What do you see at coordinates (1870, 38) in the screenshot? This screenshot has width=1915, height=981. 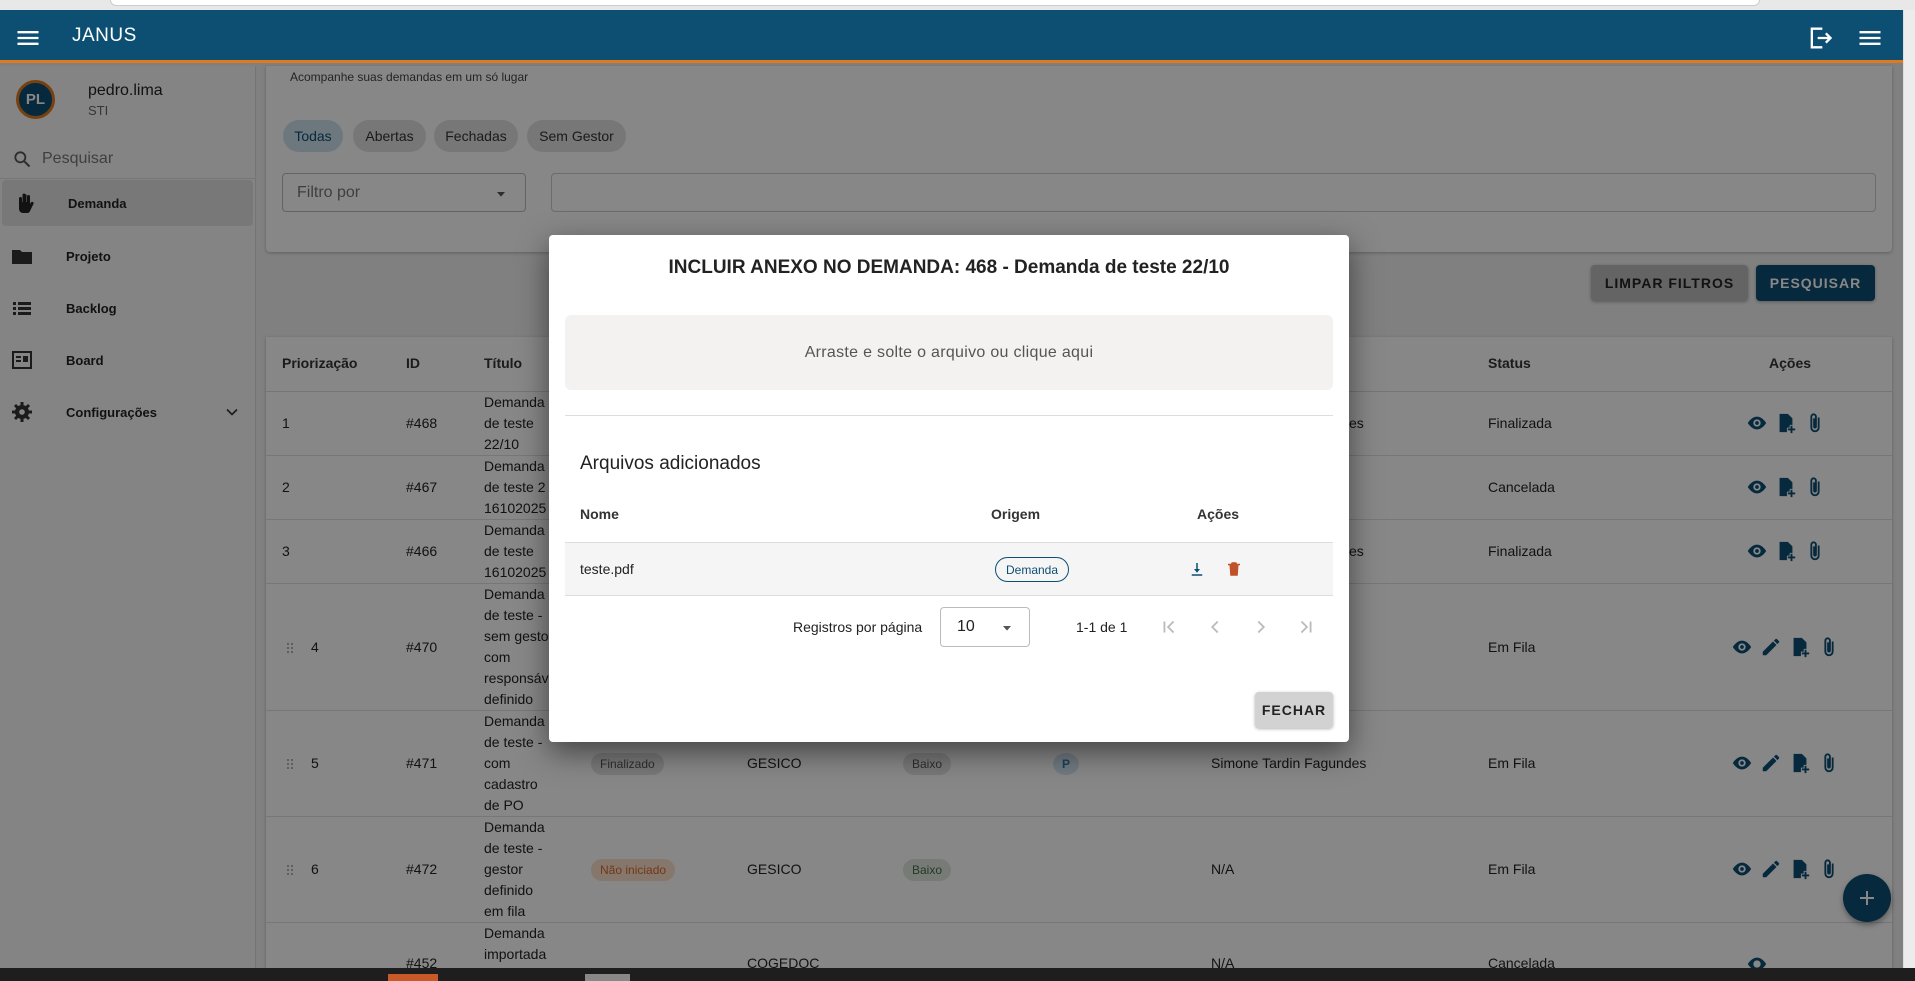 I see `menu-right-icon` at bounding box center [1870, 38].